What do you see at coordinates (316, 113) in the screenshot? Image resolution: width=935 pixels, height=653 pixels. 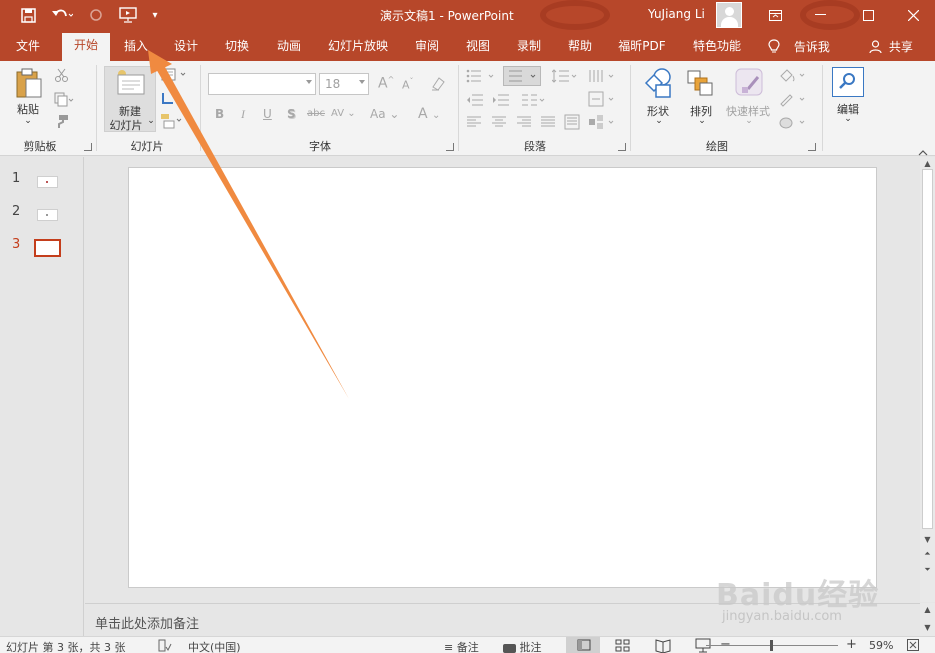 I see `strikethrough-button: abc` at bounding box center [316, 113].